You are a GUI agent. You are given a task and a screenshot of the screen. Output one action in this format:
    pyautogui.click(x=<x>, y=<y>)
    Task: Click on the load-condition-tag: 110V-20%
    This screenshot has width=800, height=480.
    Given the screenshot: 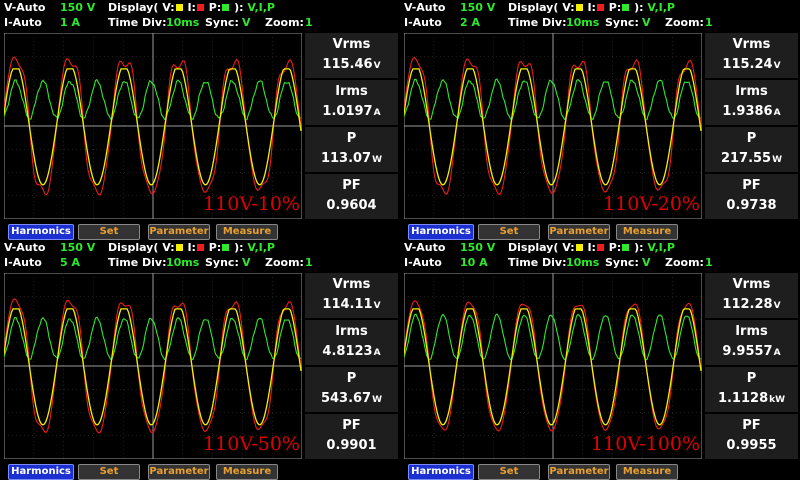 What is the action you would take?
    pyautogui.click(x=651, y=204)
    